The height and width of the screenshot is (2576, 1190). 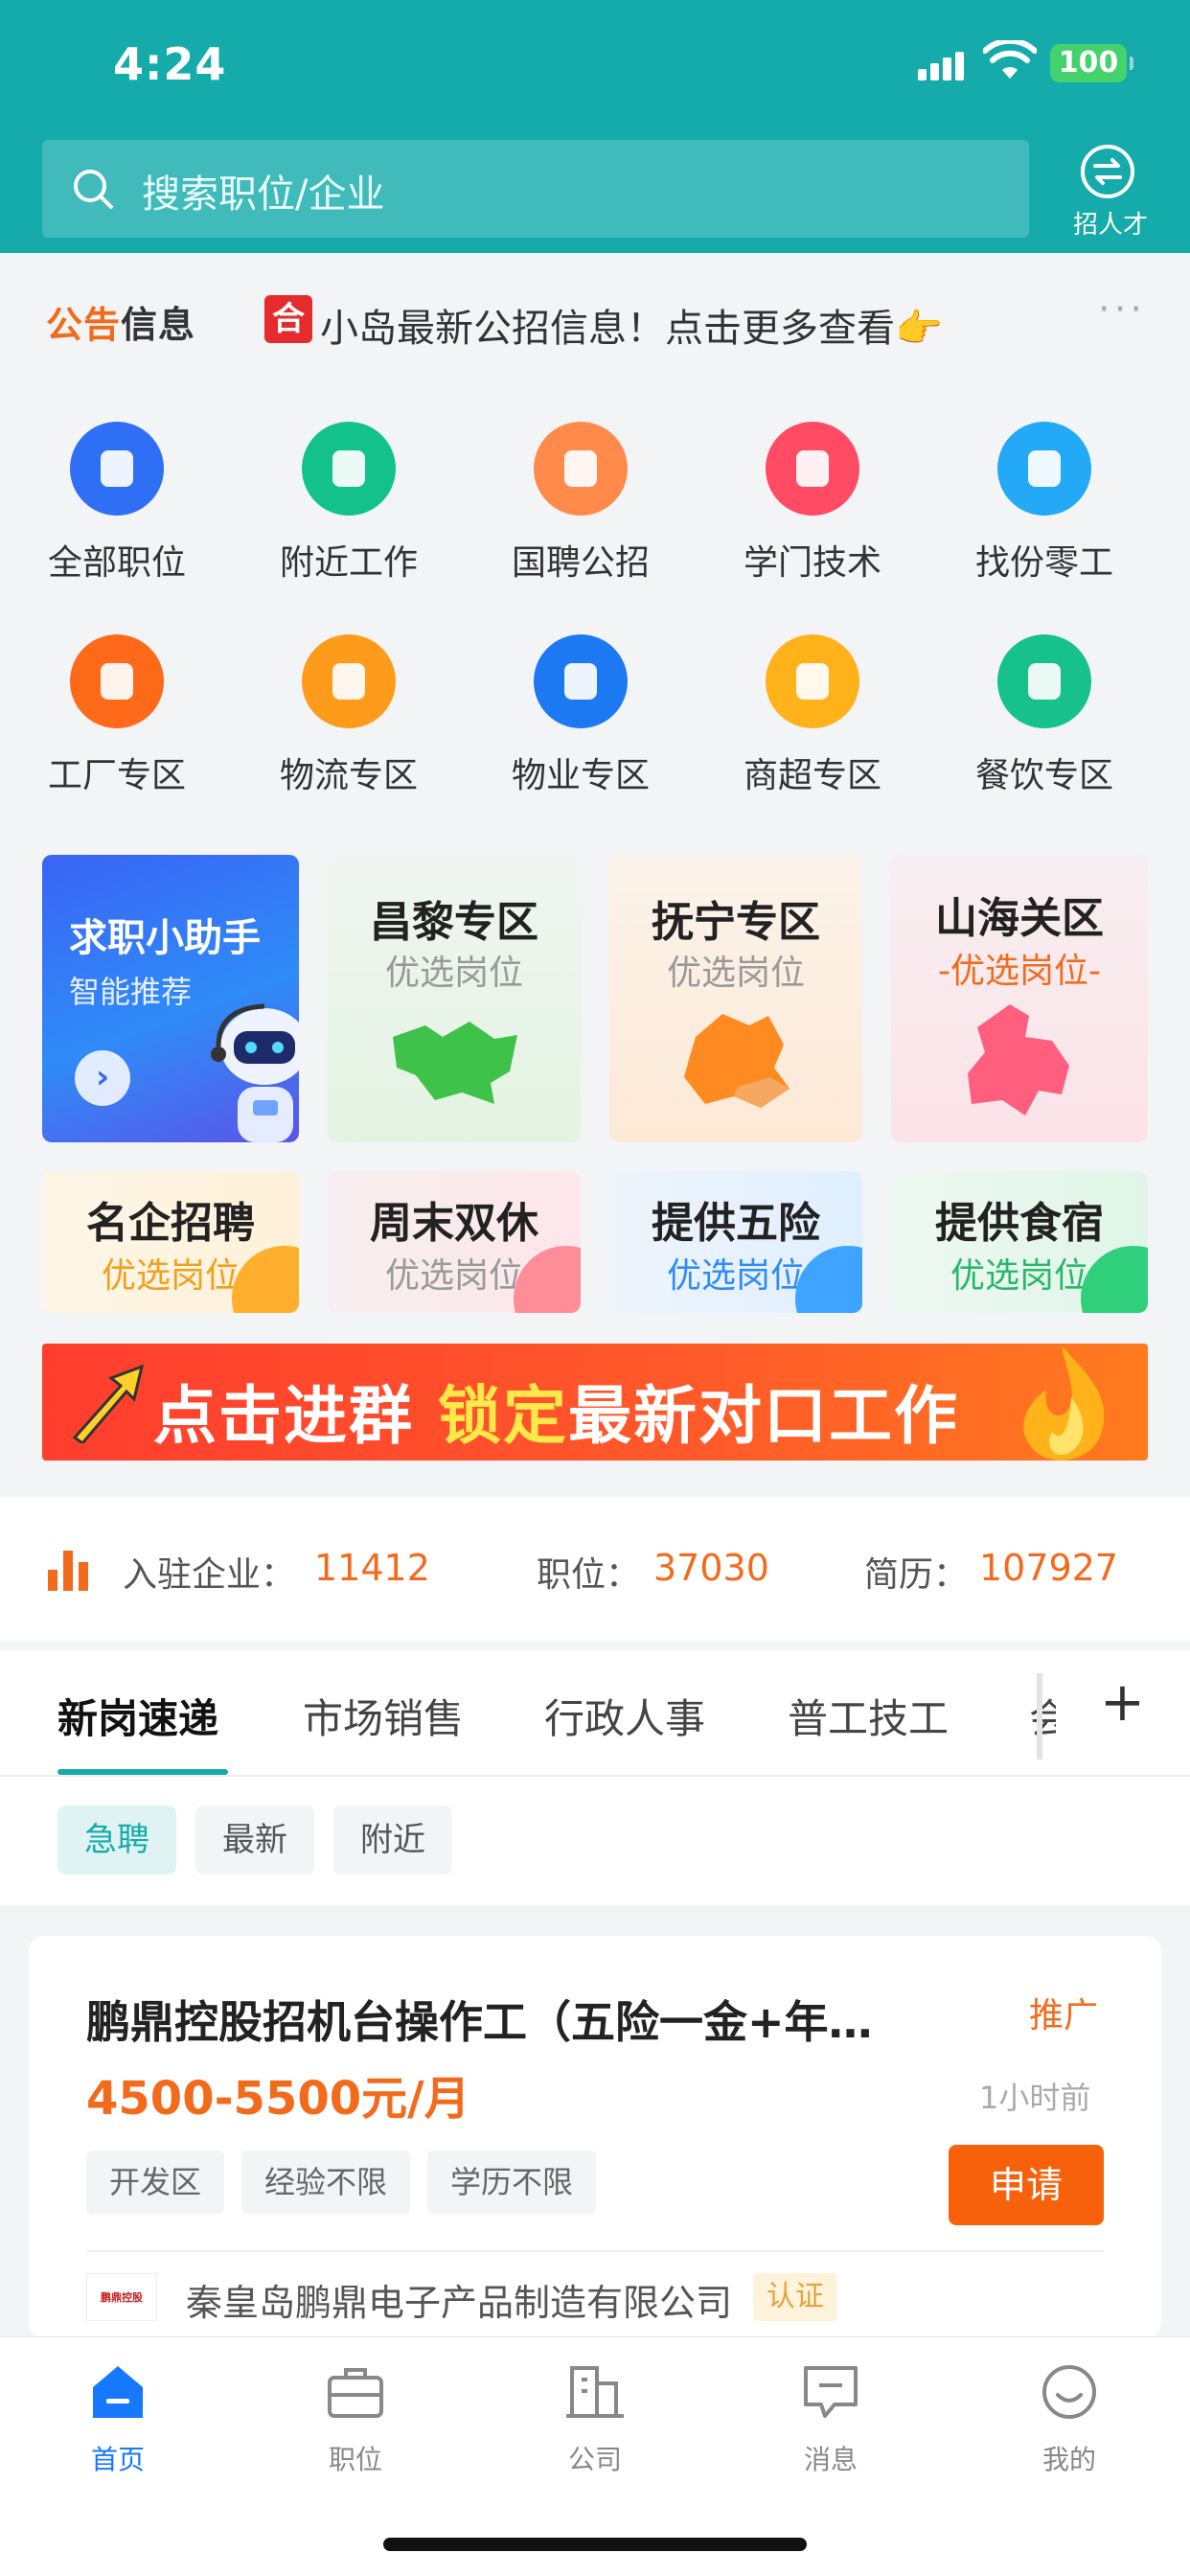 I want to click on smiley-icon, so click(x=1069, y=2392).